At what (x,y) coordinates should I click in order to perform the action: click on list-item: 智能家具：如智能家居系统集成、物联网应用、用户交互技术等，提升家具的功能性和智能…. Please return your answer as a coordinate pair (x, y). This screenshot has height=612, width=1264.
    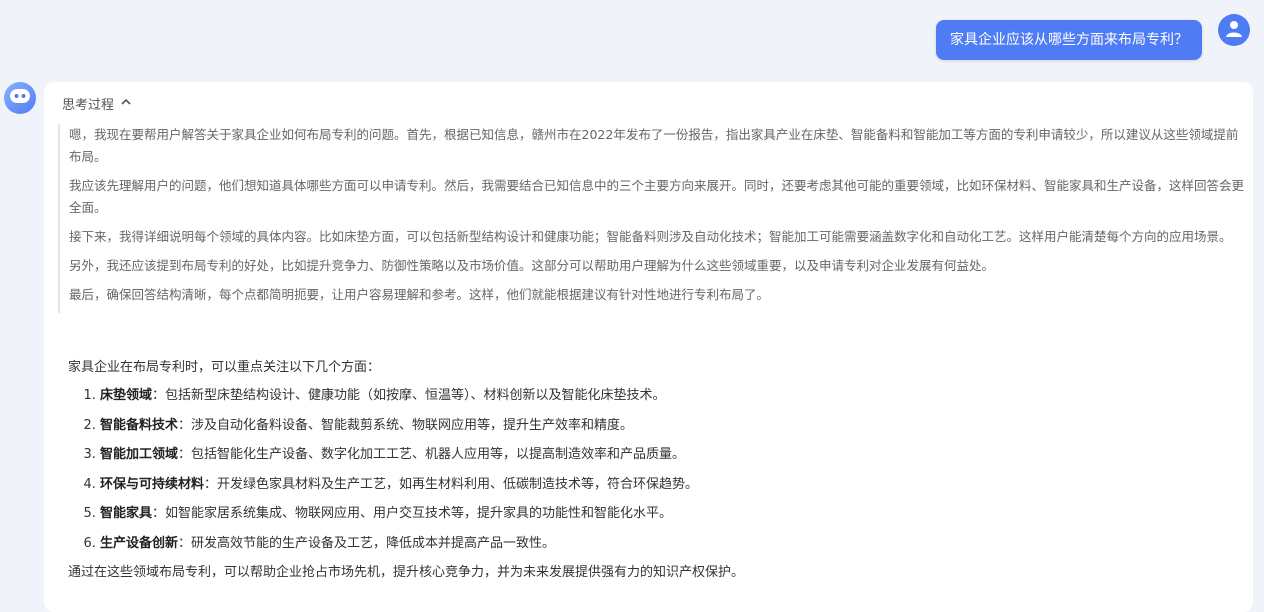
    Looking at the image, I should click on (664, 514).